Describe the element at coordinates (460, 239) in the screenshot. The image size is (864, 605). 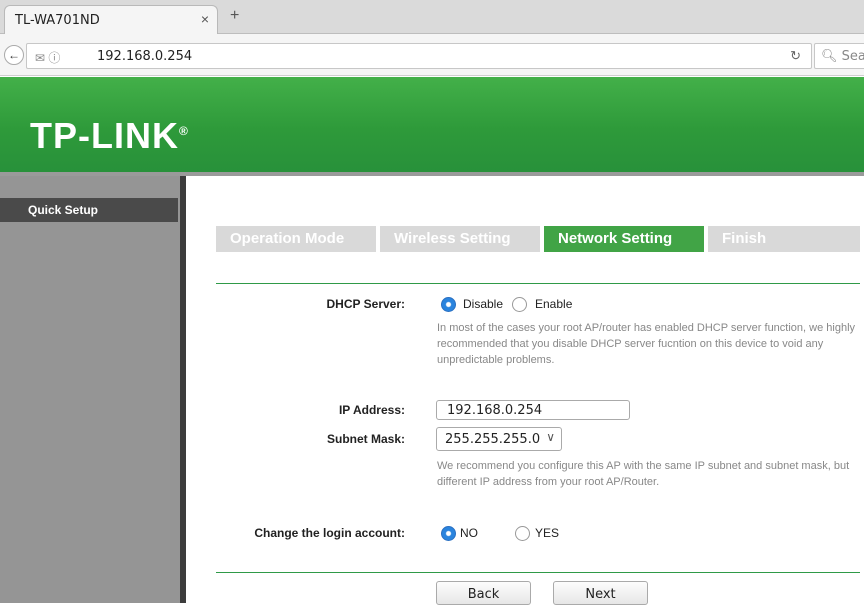
I see `step-wireless-setting: Wireless Setting` at that location.